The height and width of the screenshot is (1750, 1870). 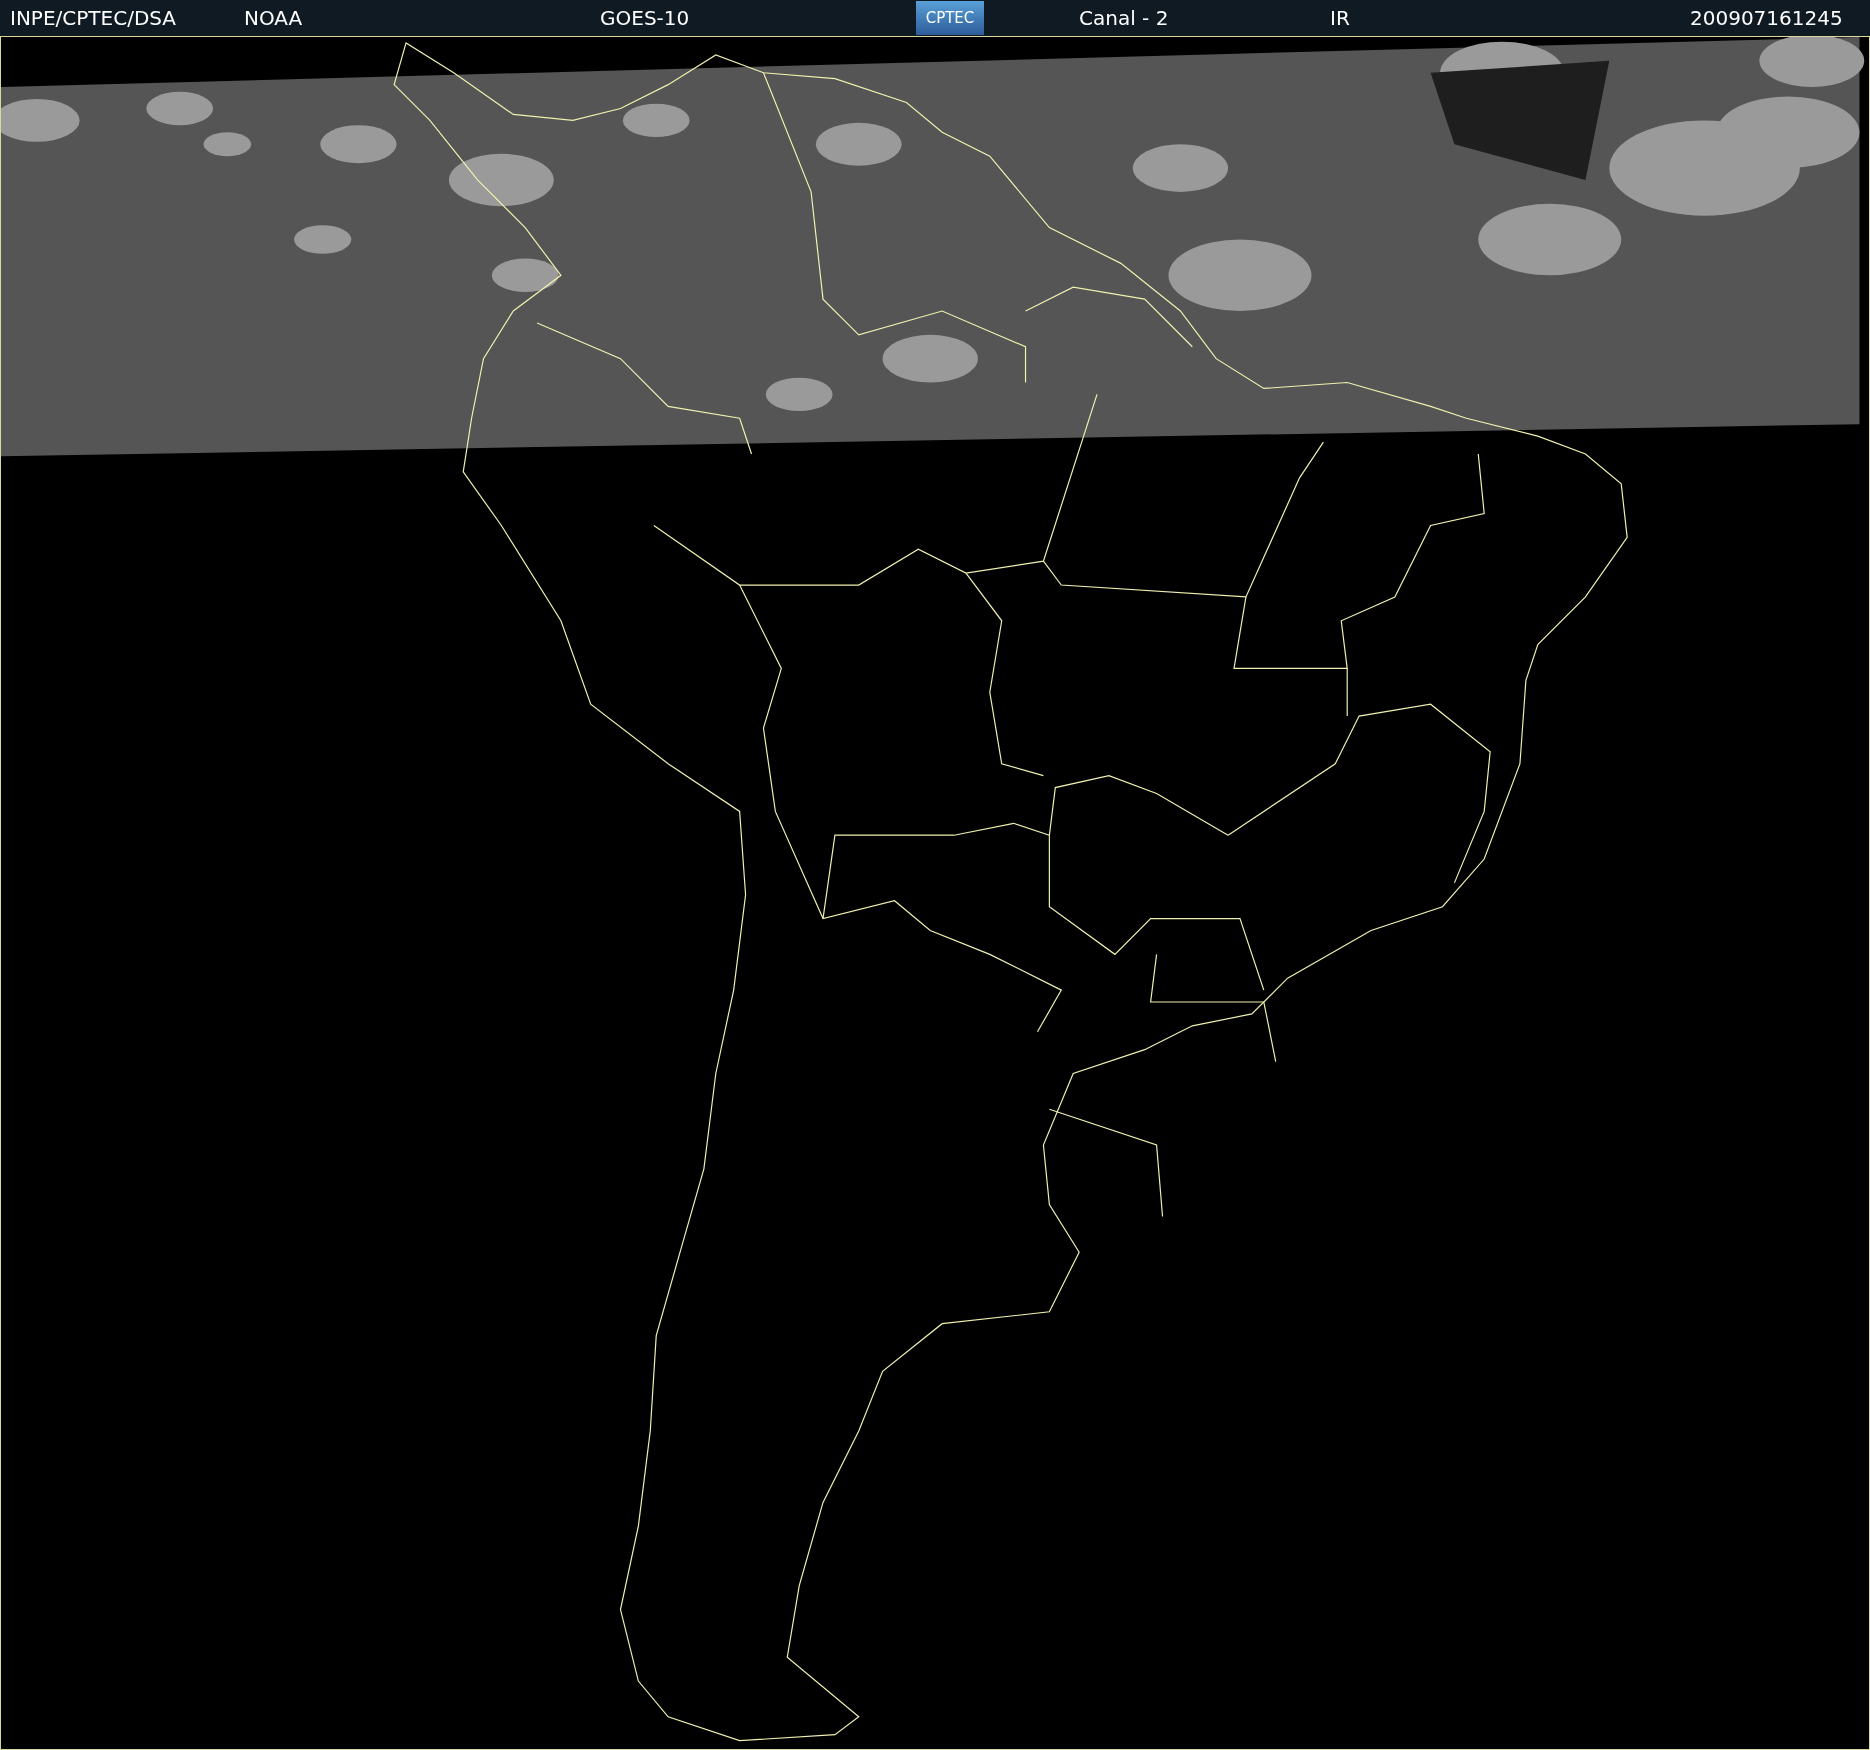 I want to click on satellite-label: GOES-10, so click(x=645, y=18).